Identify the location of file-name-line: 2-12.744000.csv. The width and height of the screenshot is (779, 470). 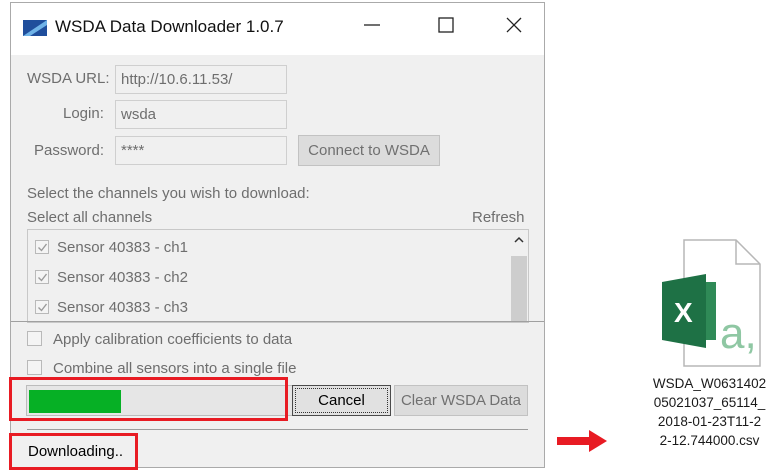
(709, 440).